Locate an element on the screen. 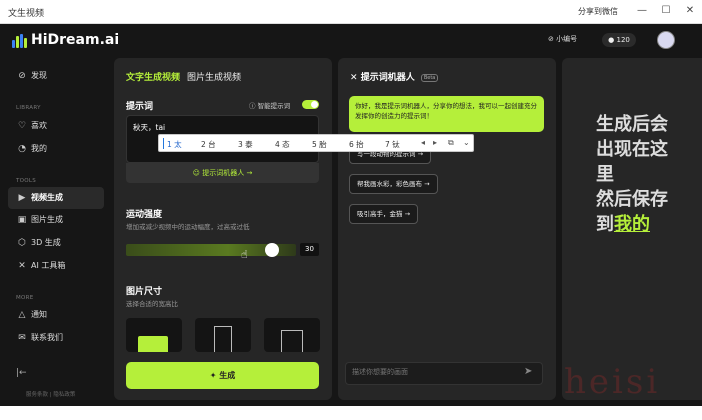 This screenshot has height=420, width=702. sidebar-item-label: 我的 is located at coordinates (39, 148).